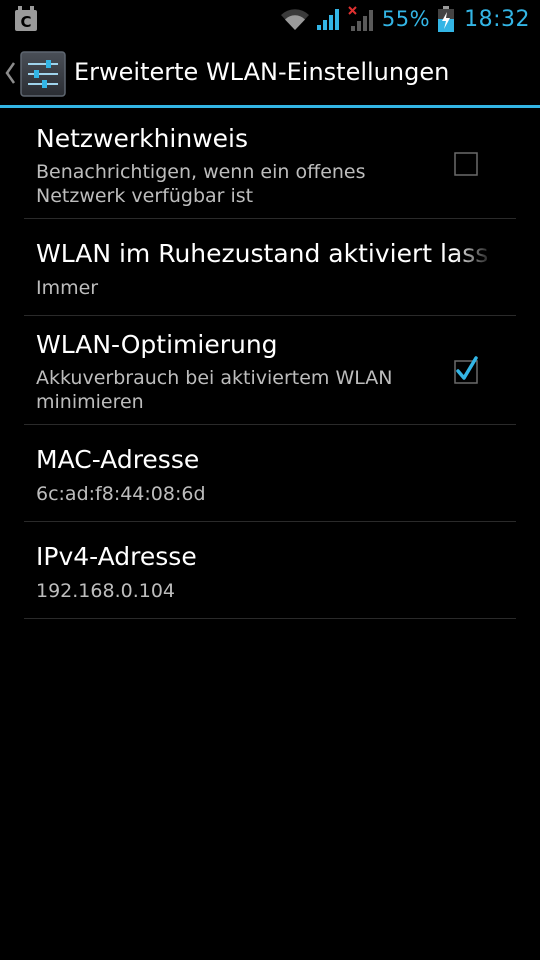  I want to click on pref-item-ipv4-adresse: IPv4-Adresse 192.168.0.104, so click(270, 570).